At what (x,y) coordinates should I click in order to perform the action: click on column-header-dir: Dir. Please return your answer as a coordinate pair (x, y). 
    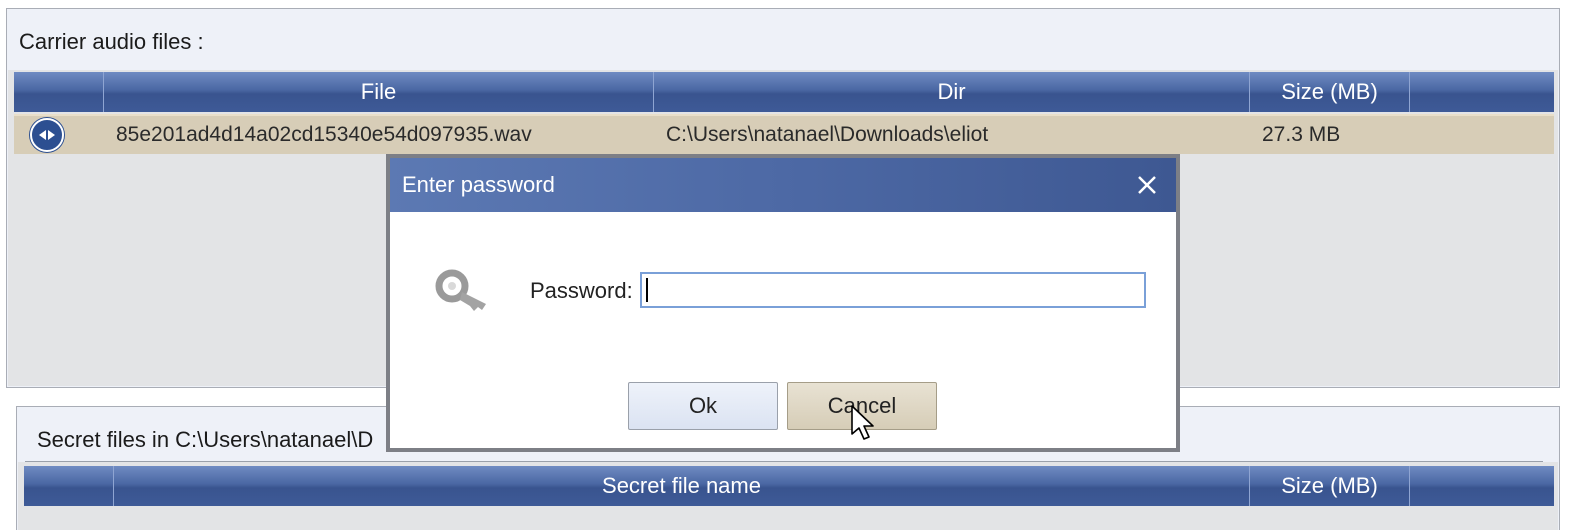
    Looking at the image, I should click on (952, 92).